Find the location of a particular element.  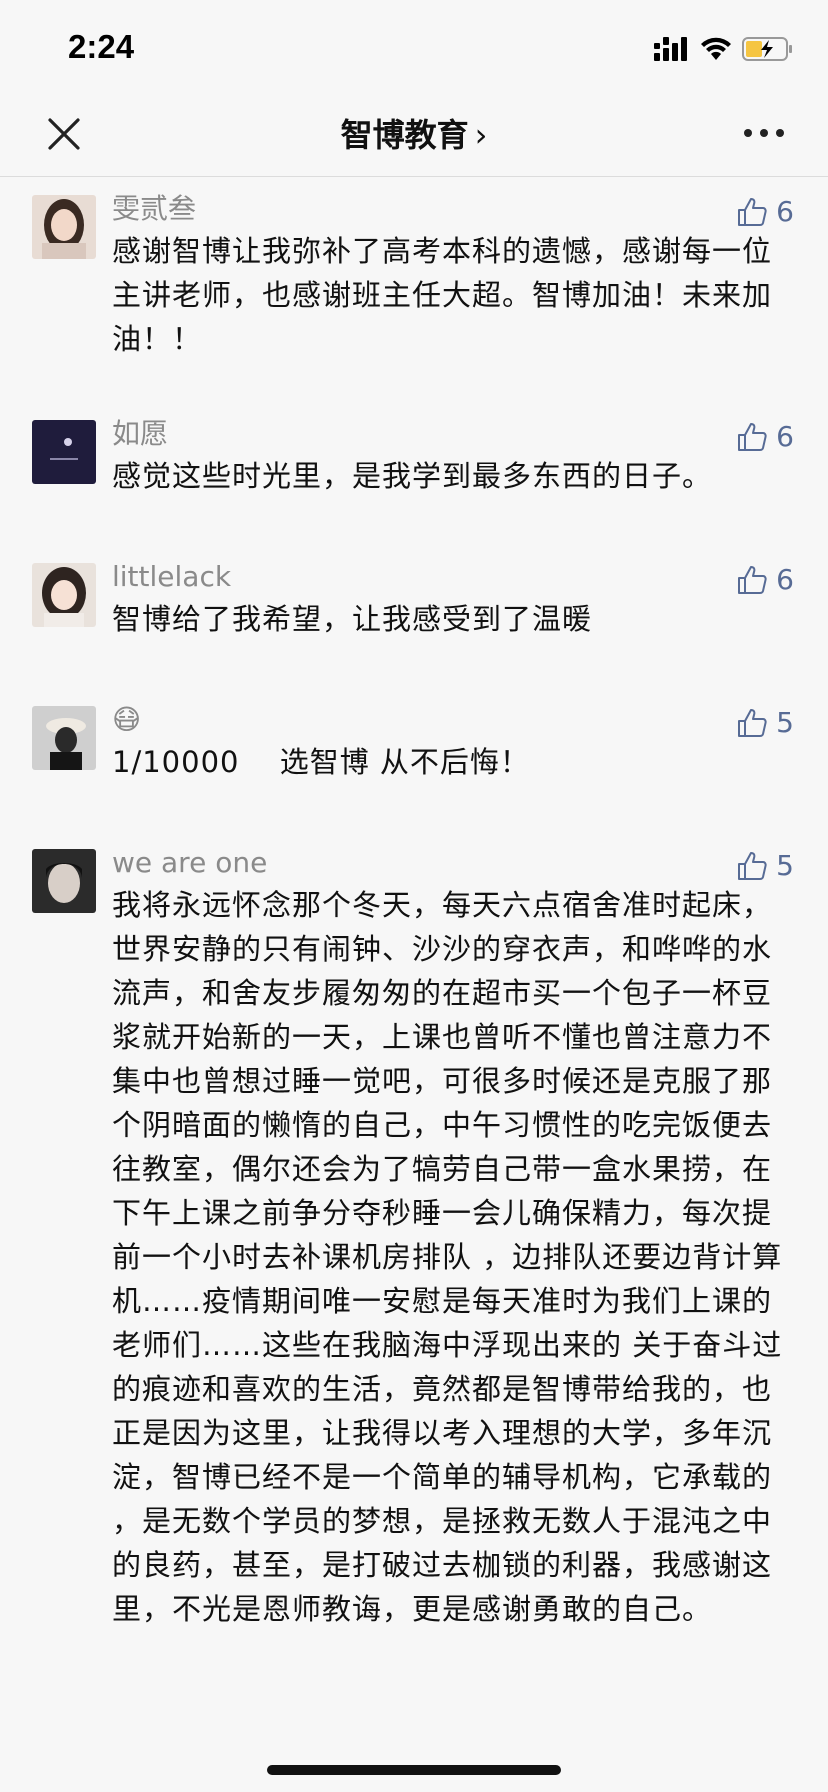

girl-dark-portrait-avatar-icon is located at coordinates (64, 881).